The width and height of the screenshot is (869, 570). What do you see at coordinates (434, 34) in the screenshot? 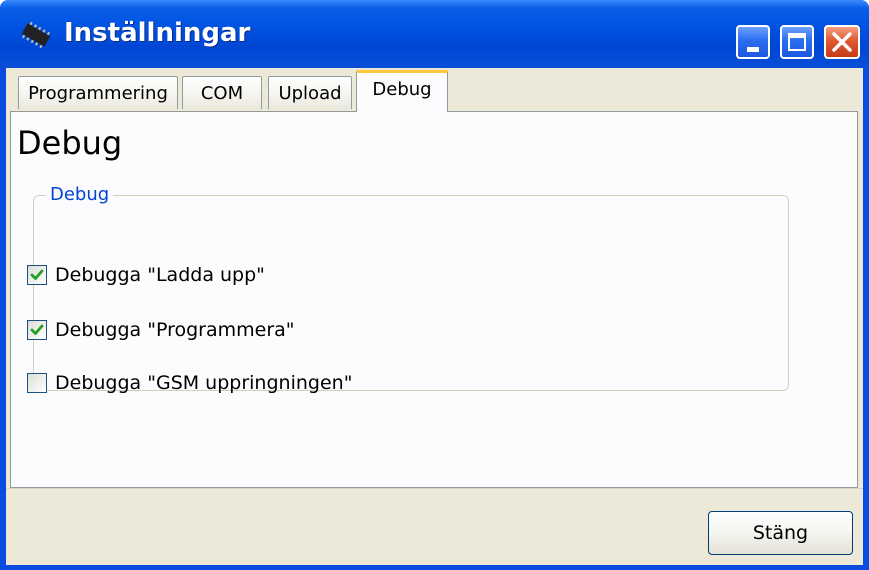
I see `title-bar: Inställningar` at bounding box center [434, 34].